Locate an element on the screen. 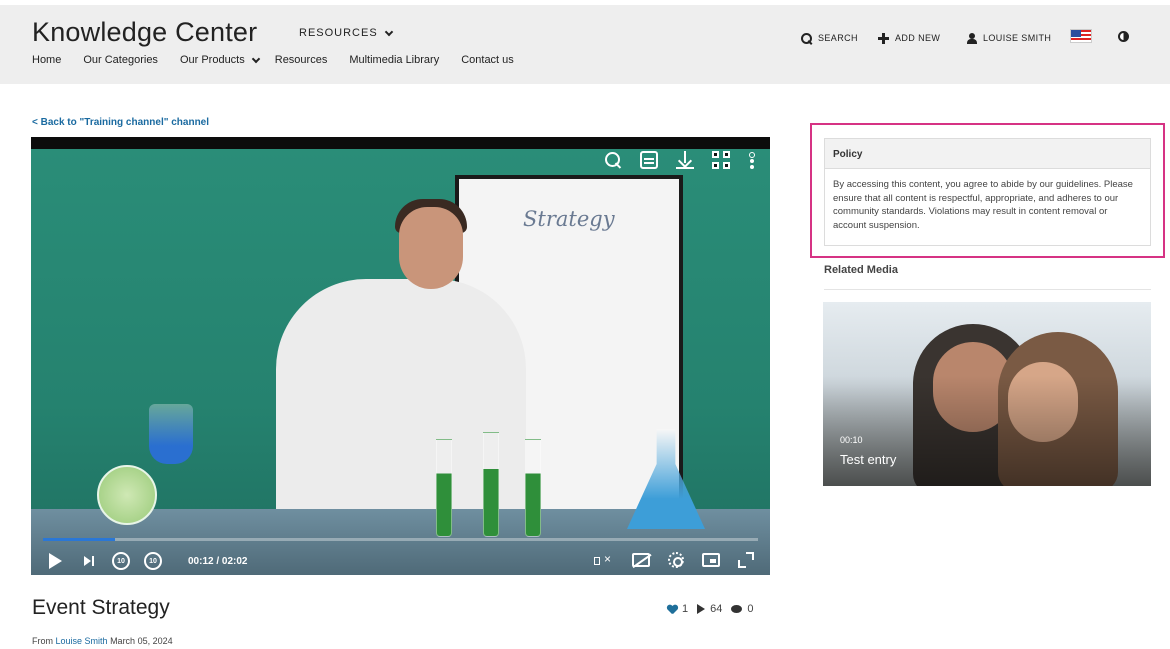  views-stat: 64 is located at coordinates (709, 609).